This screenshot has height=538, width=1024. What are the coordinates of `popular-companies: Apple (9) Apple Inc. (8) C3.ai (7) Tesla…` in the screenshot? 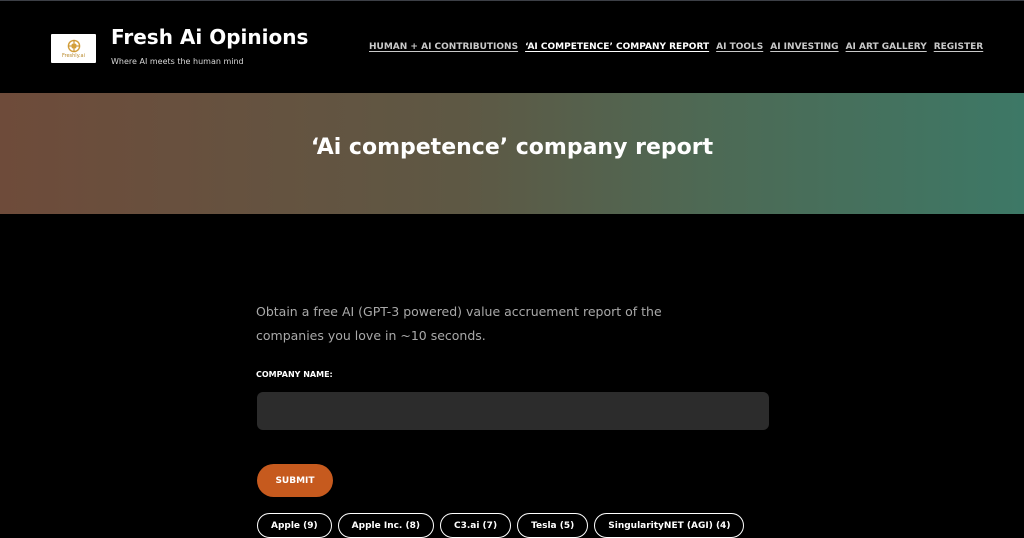 It's located at (501, 525).